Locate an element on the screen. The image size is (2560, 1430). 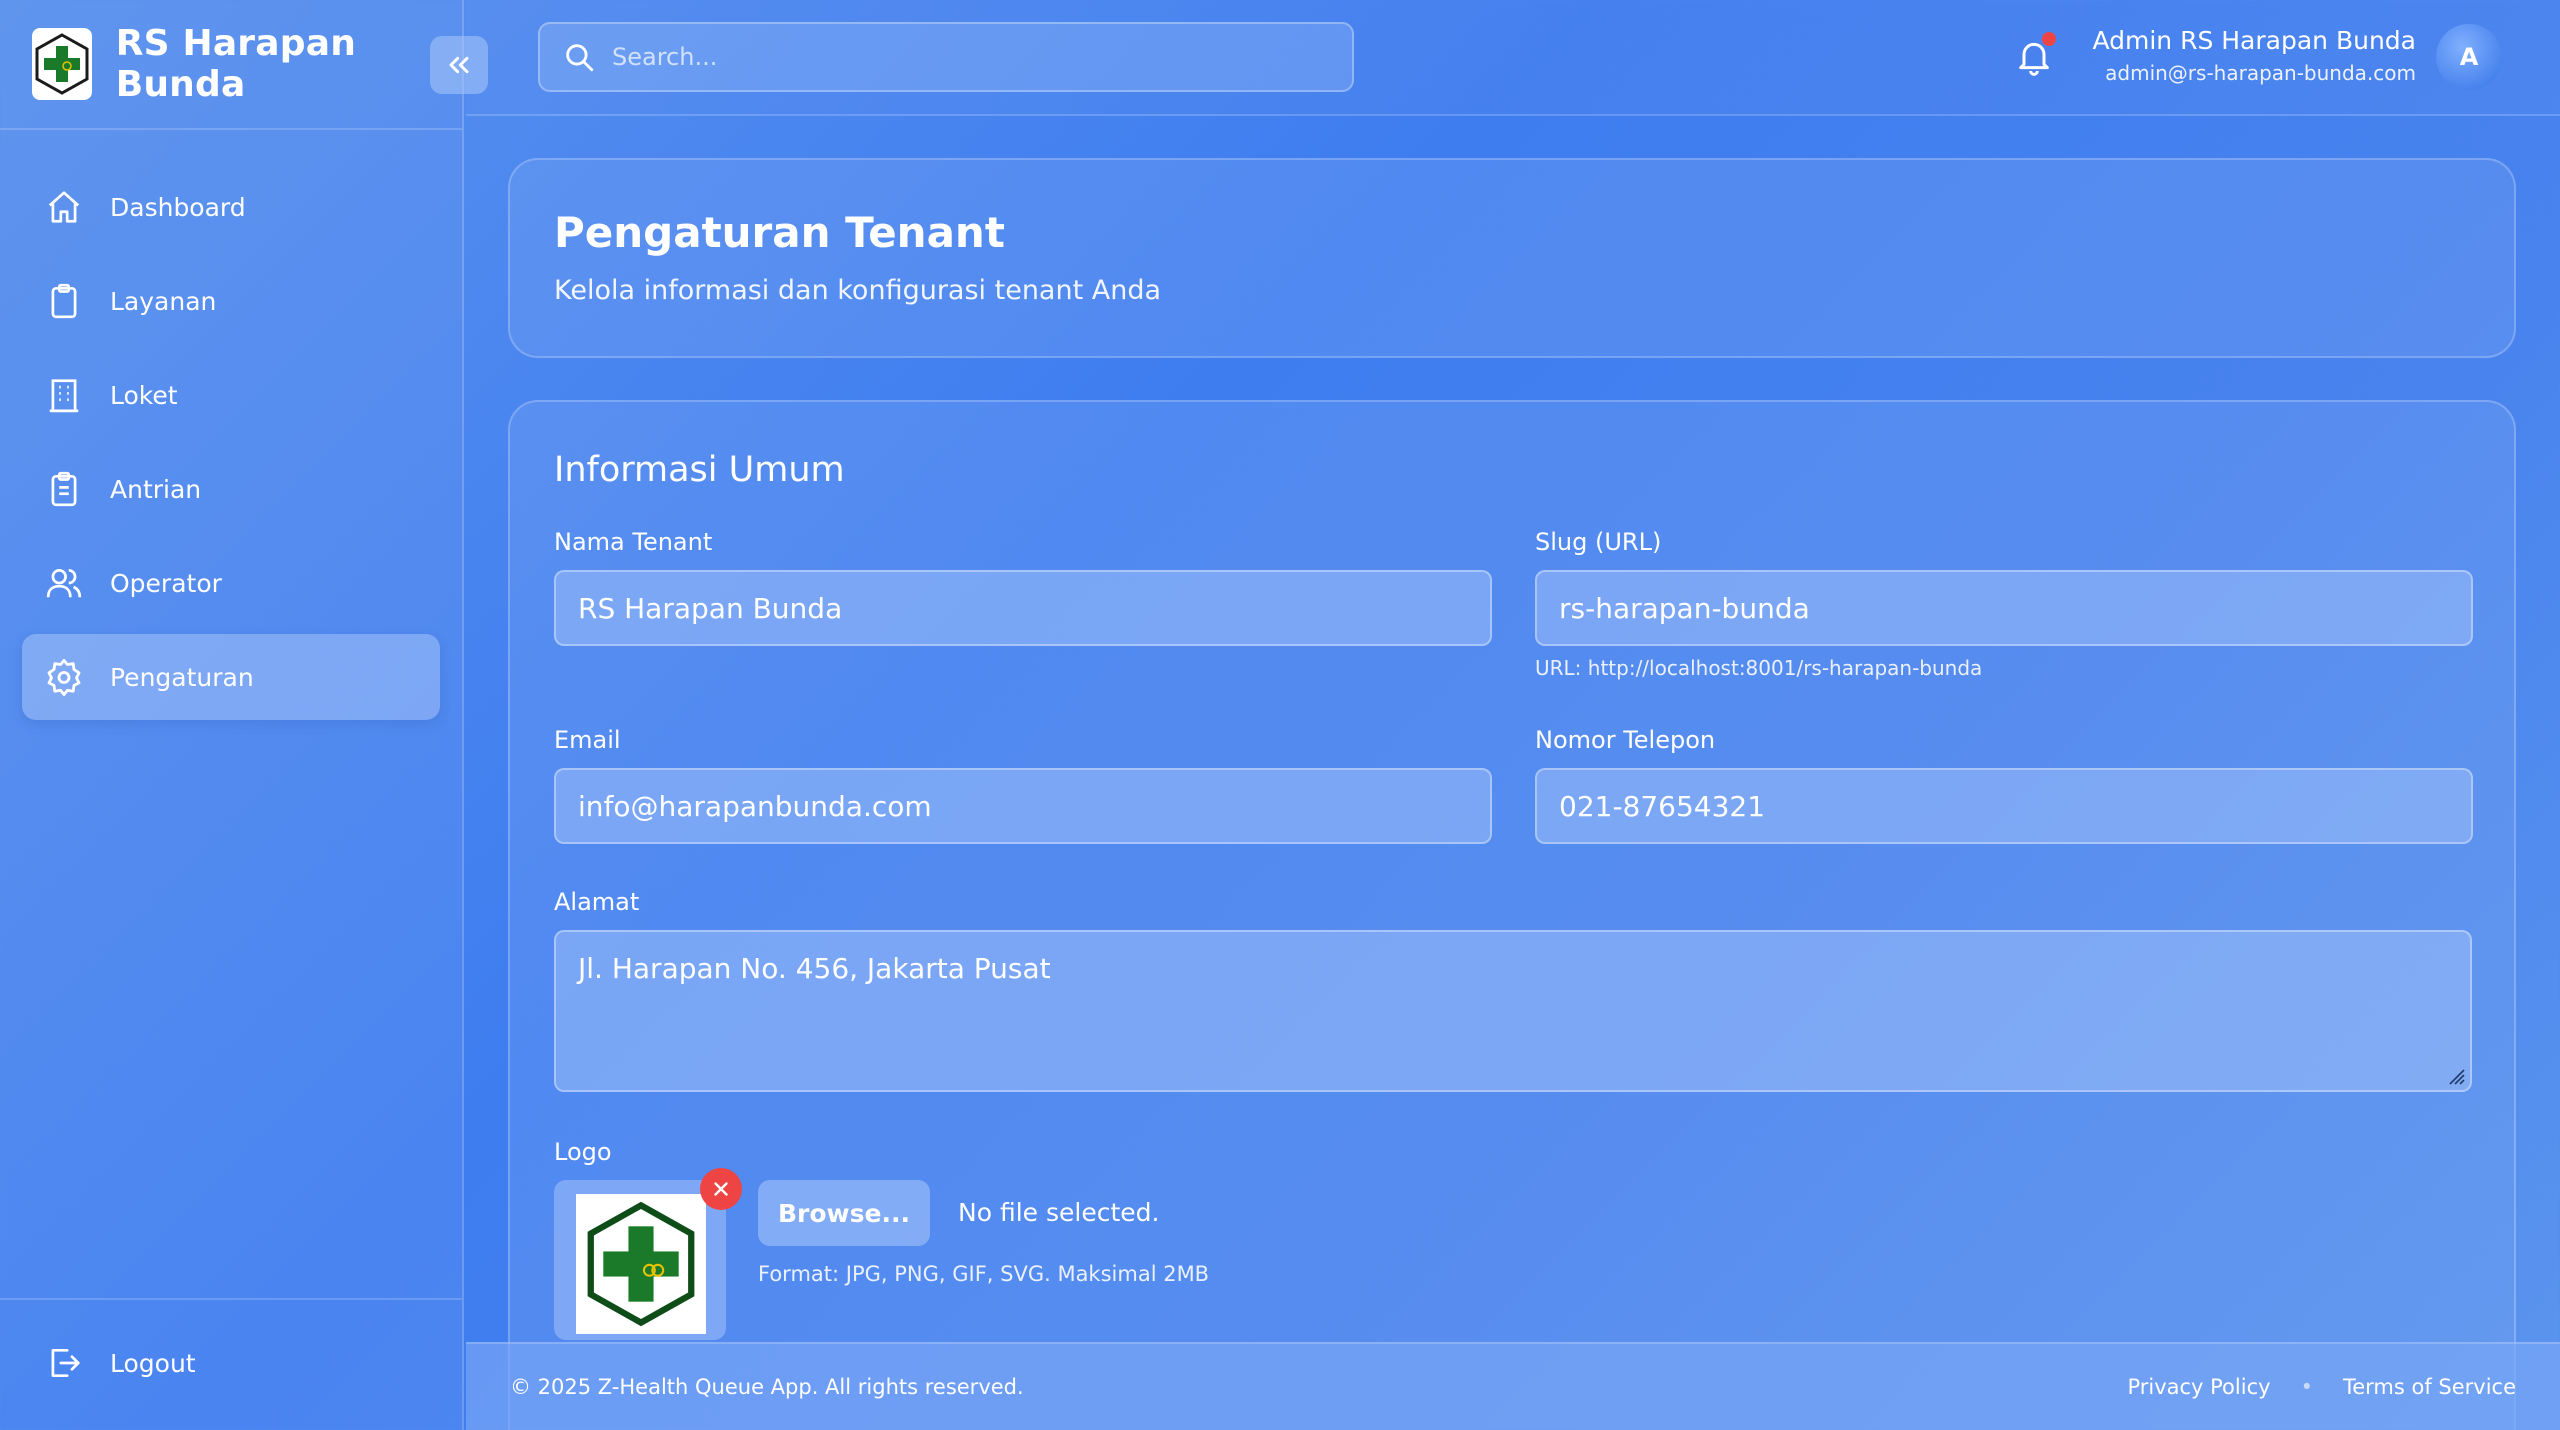
logout-icon is located at coordinates (64, 1363).